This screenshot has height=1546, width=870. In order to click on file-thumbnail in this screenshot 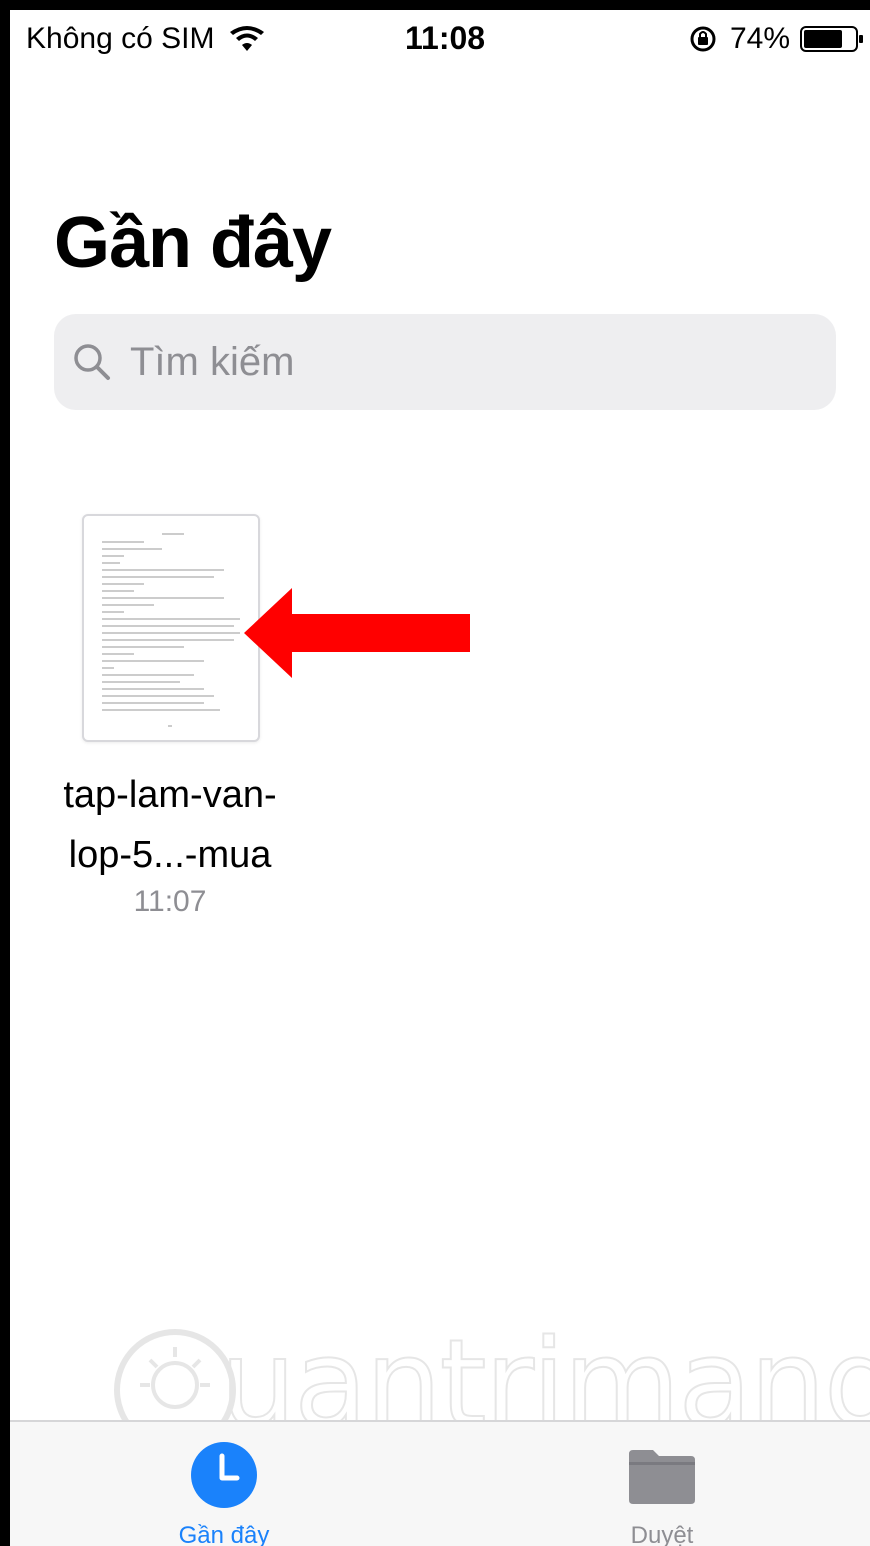, I will do `click(171, 628)`.